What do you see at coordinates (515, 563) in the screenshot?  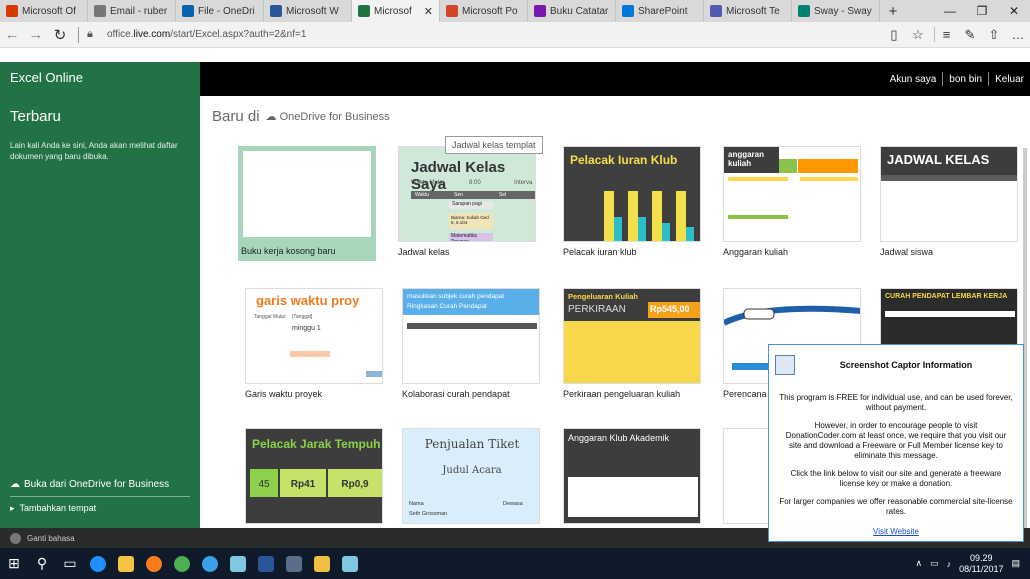 I see `windows-taskbar: ⊞ ⚲ ▭ ∧ ▭ ♪ 09.29 08/11/2017 ▤` at bounding box center [515, 563].